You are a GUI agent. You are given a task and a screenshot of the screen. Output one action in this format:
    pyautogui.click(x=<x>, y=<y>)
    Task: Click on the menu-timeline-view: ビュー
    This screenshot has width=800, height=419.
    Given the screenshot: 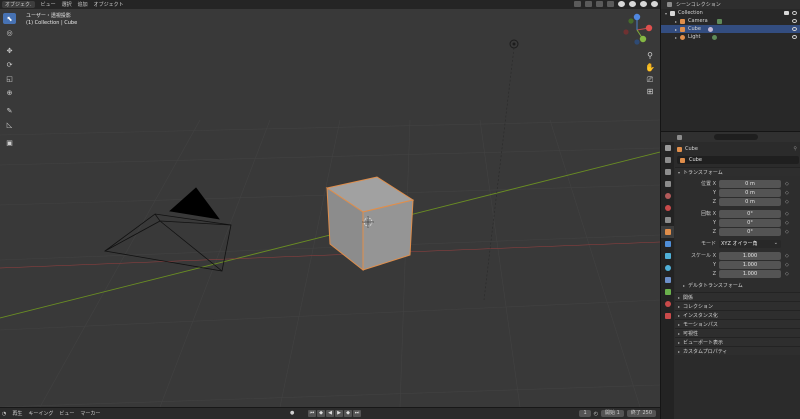 What is the action you would take?
    pyautogui.click(x=66, y=413)
    